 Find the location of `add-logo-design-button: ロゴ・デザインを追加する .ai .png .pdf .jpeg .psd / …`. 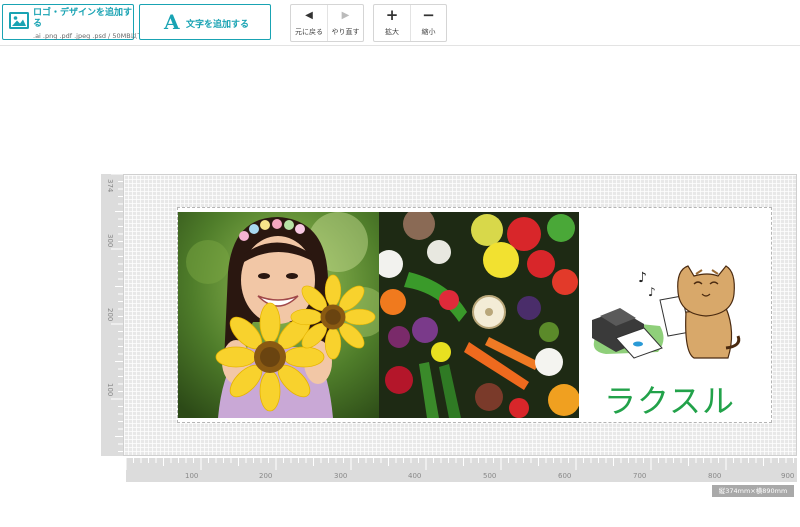

add-logo-design-button: ロゴ・デザインを追加する .ai .png .pdf .jpeg .psd / … is located at coordinates (73, 22).